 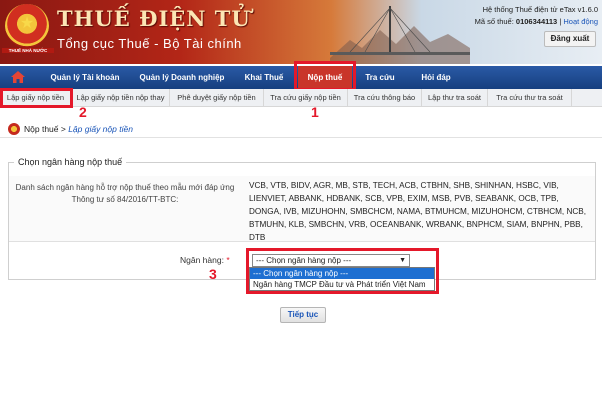 What do you see at coordinates (28, 50) in the screenshot?
I see `emblem-caption: THUẾ NHÀ NƯỚC` at bounding box center [28, 50].